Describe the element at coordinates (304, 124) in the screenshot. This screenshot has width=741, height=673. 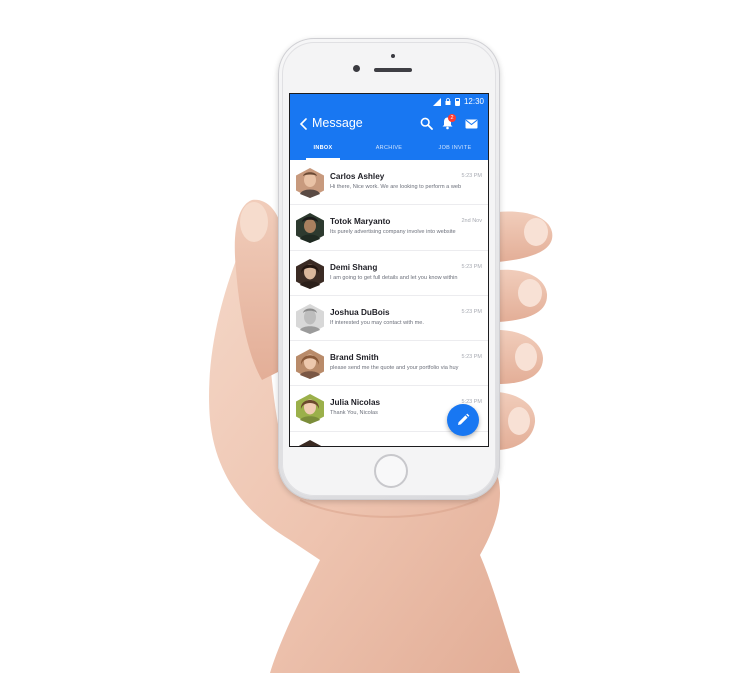
I see `chevron-left-icon` at that location.